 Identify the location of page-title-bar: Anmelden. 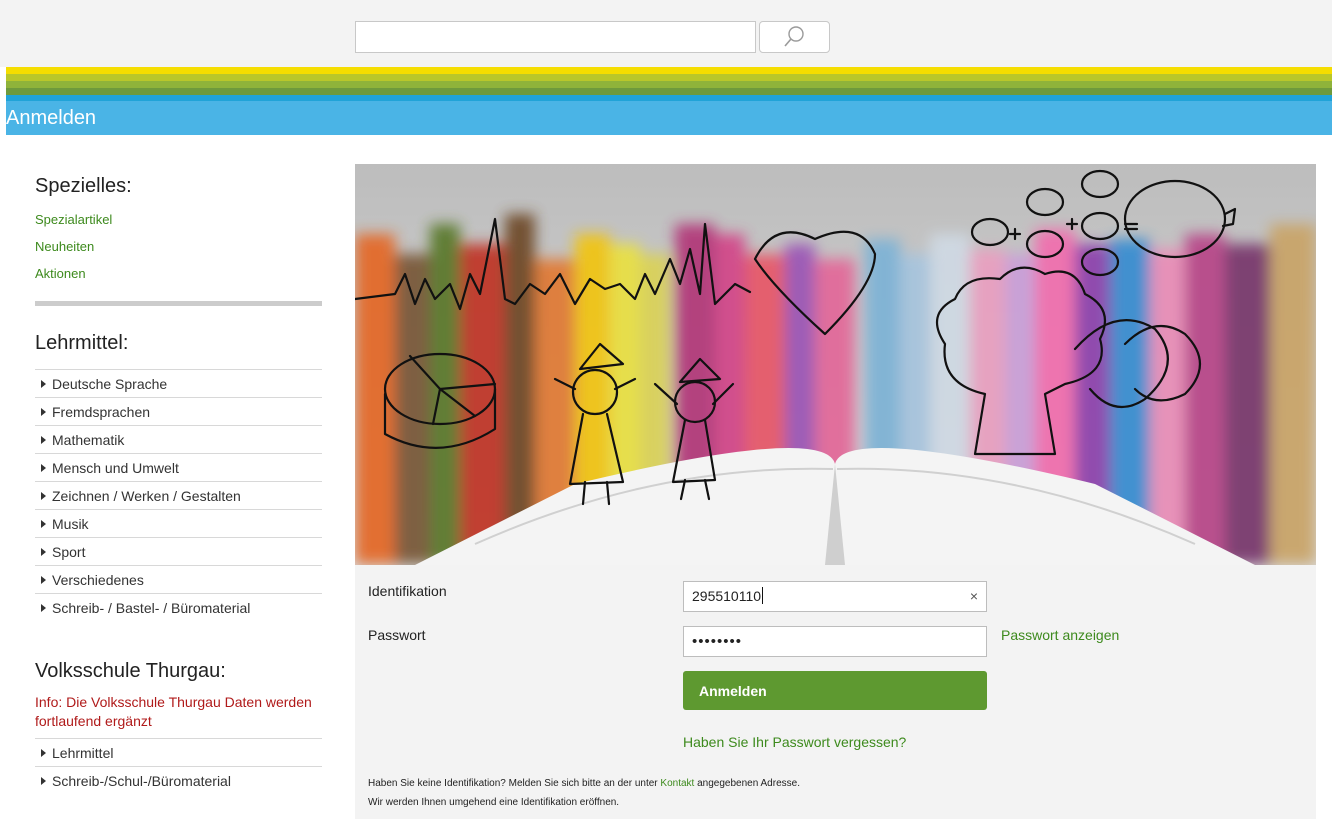
(669, 118).